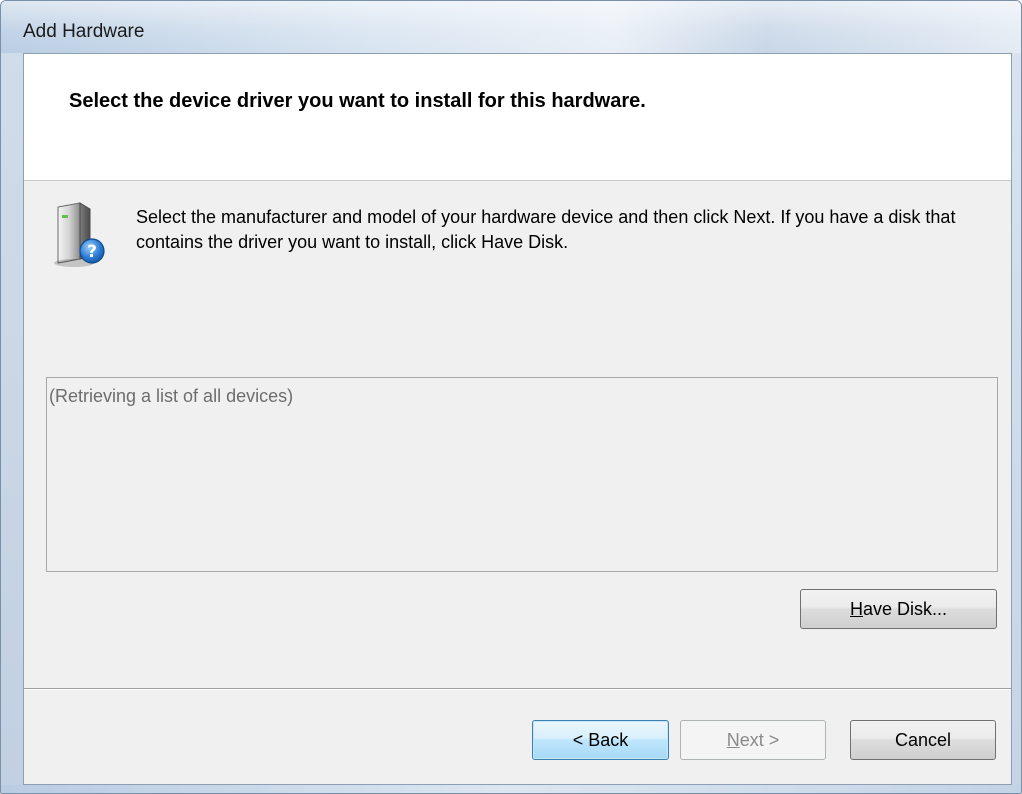  Describe the element at coordinates (856, 609) in the screenshot. I see `have-disk-accel: H` at that location.